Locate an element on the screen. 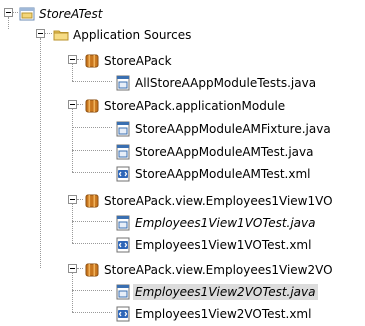 The height and width of the screenshot is (326, 365). tree-node-label: Application Sources is located at coordinates (132, 35).